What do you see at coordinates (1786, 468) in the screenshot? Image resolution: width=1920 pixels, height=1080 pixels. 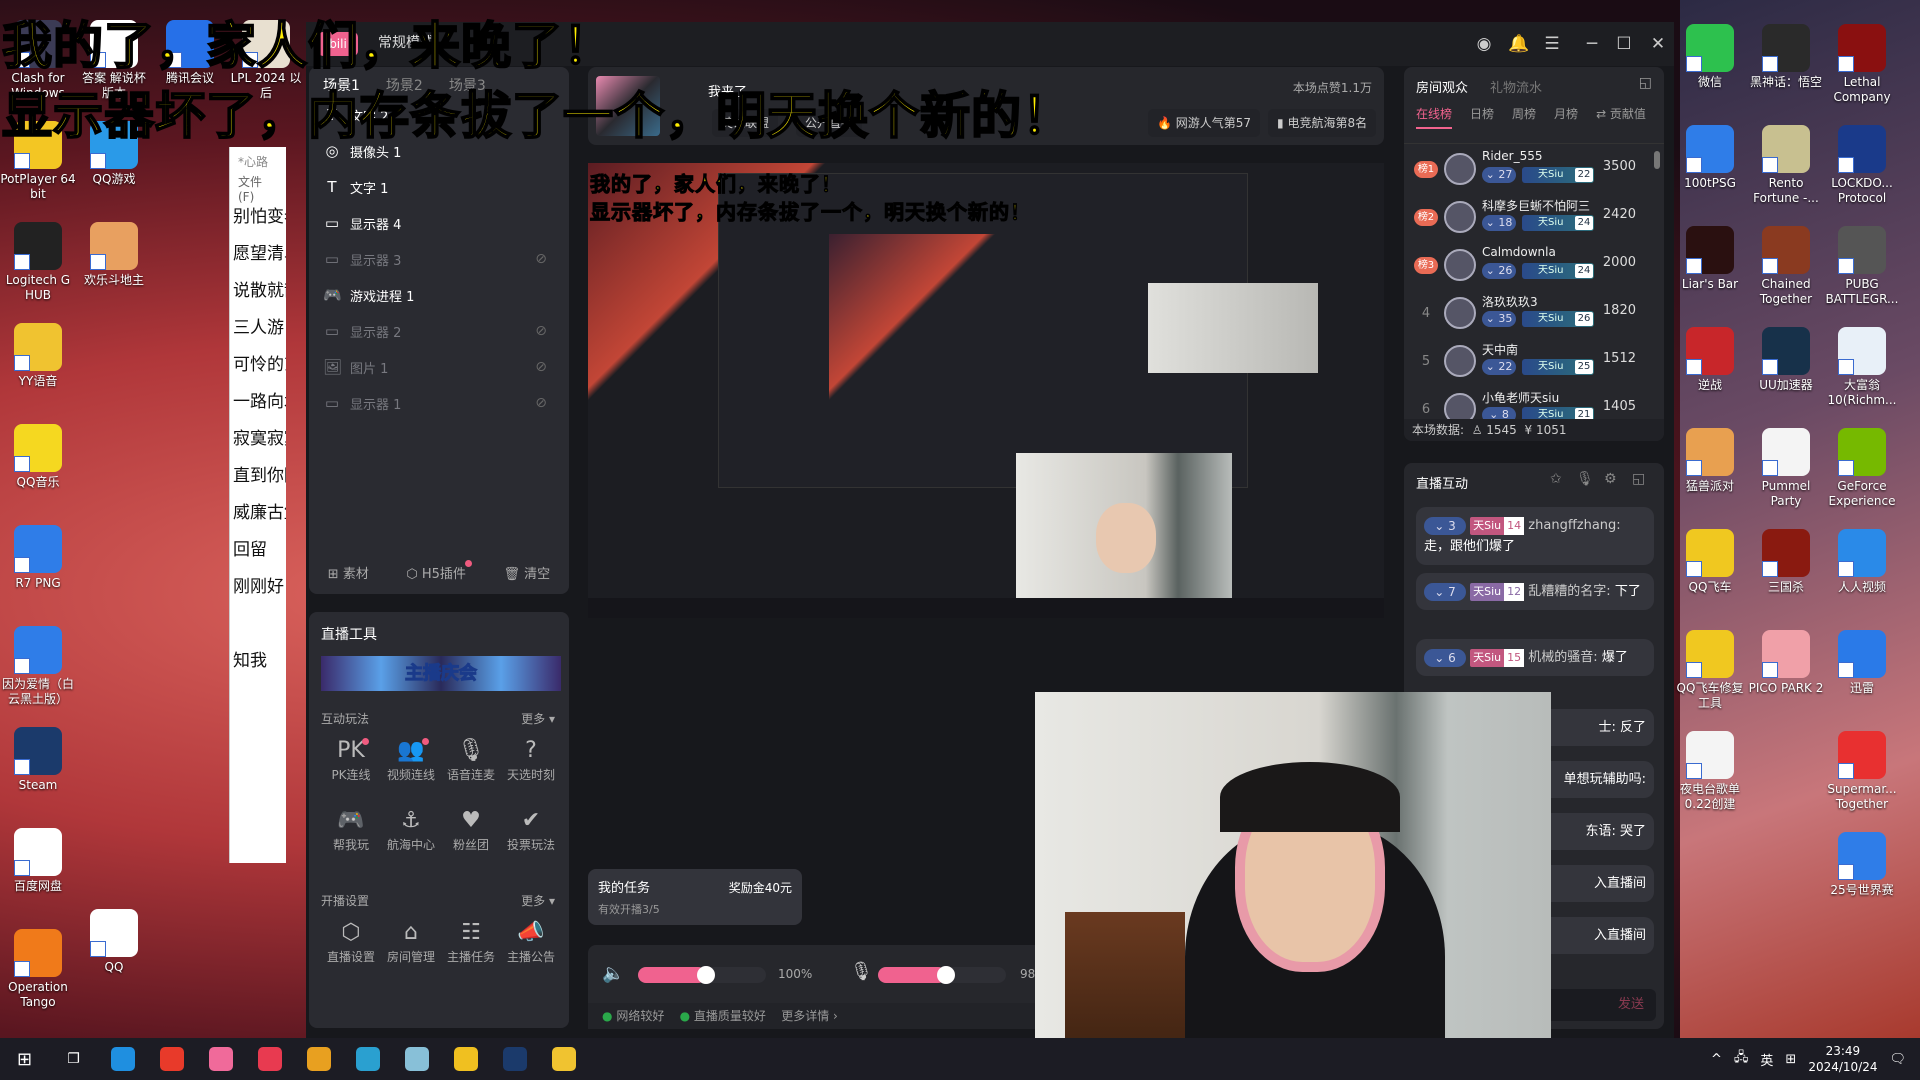 I see `desktop-icon: Pummel Party` at bounding box center [1786, 468].